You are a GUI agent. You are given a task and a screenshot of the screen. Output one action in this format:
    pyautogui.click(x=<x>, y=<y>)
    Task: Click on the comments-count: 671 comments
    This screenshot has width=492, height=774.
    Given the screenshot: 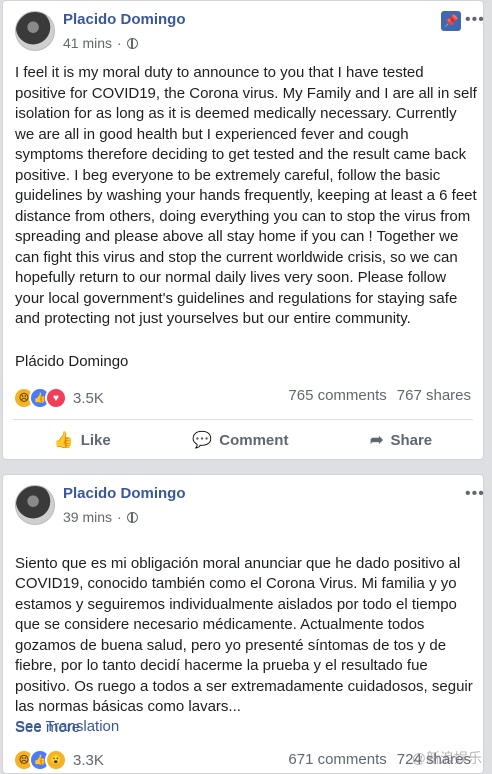 What is the action you would take?
    pyautogui.click(x=337, y=759)
    